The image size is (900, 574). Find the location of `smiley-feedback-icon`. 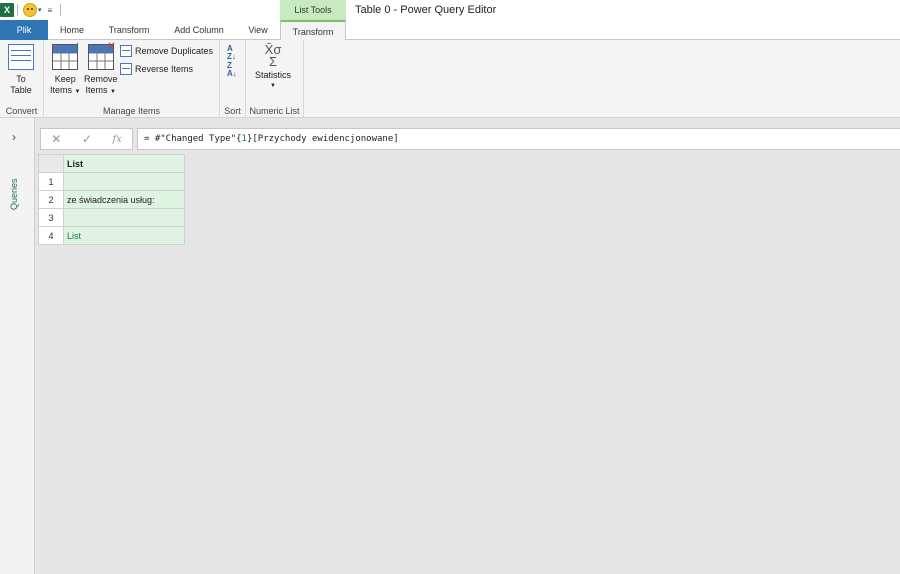

smiley-feedback-icon is located at coordinates (30, 10).